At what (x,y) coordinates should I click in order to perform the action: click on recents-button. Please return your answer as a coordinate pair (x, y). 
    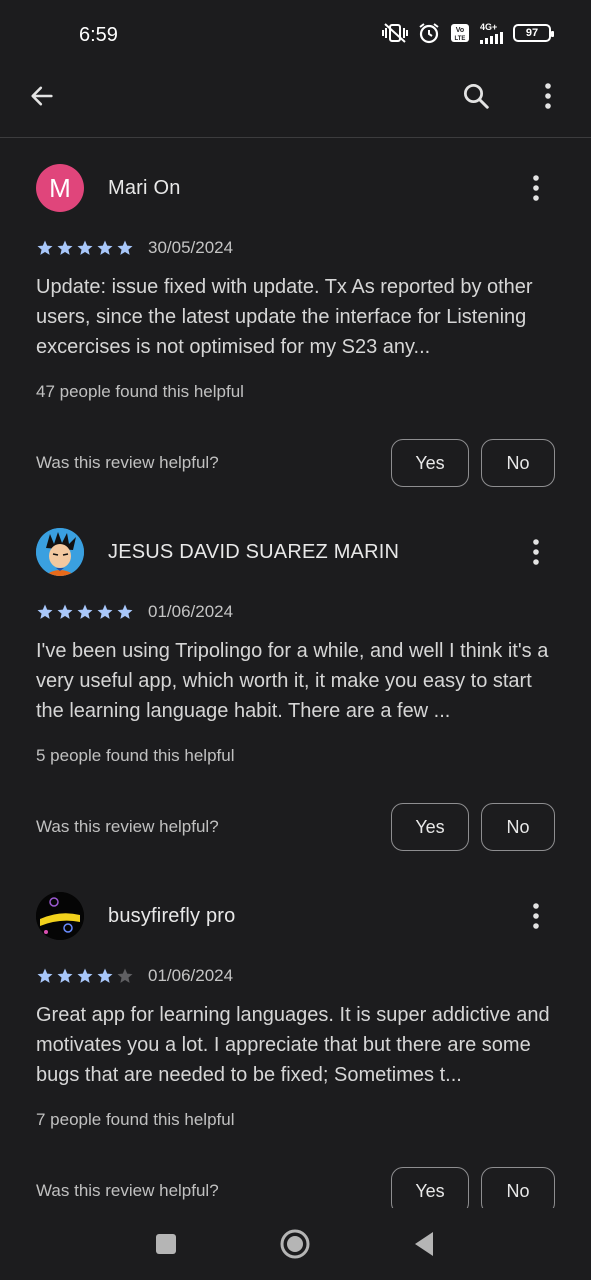
    Looking at the image, I should click on (166, 1244).